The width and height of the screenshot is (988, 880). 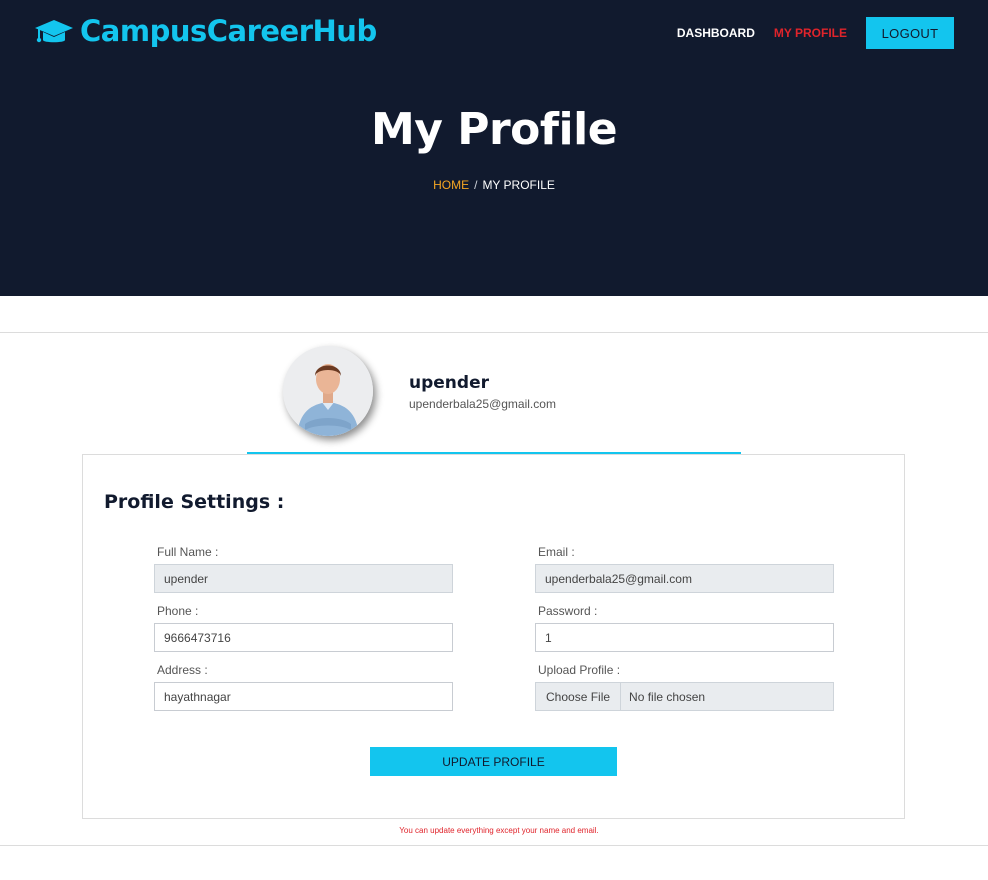 What do you see at coordinates (303, 637) in the screenshot?
I see `phone-field` at bounding box center [303, 637].